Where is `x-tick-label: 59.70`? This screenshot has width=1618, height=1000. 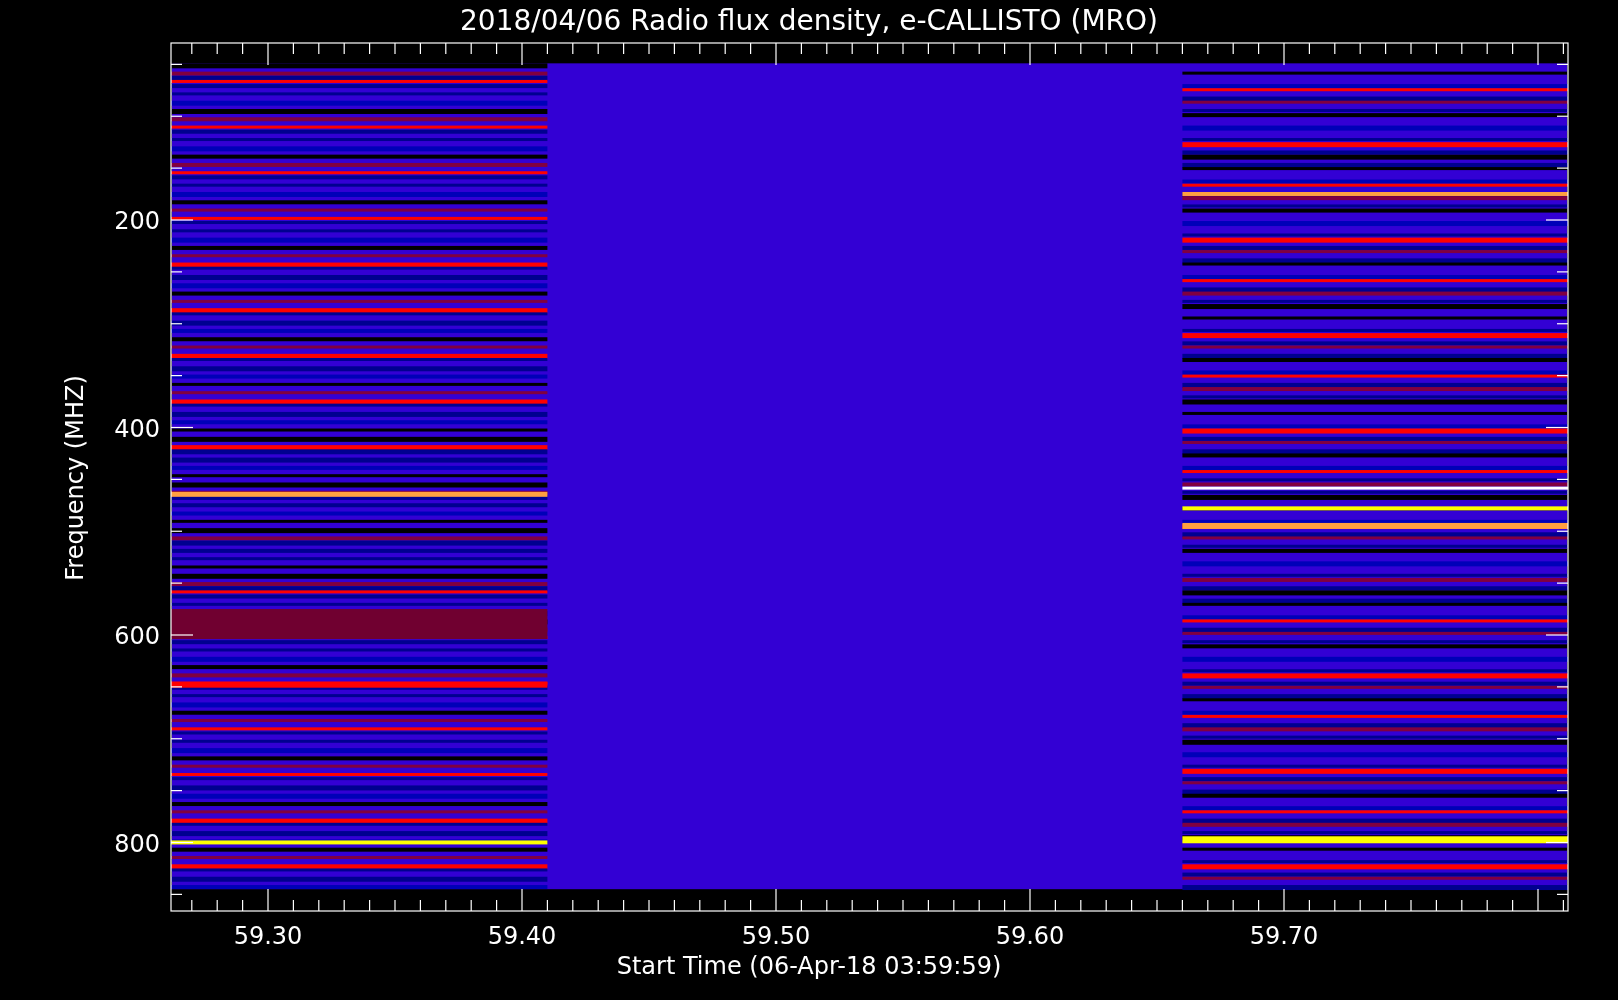 x-tick-label: 59.70 is located at coordinates (1284, 936).